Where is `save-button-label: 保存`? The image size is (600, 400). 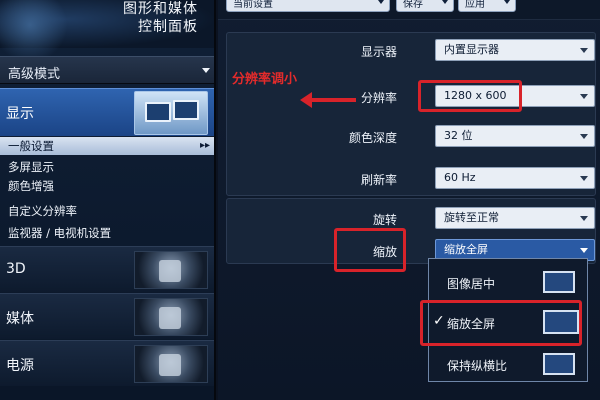
save-button-label: 保存 is located at coordinates (413, 5).